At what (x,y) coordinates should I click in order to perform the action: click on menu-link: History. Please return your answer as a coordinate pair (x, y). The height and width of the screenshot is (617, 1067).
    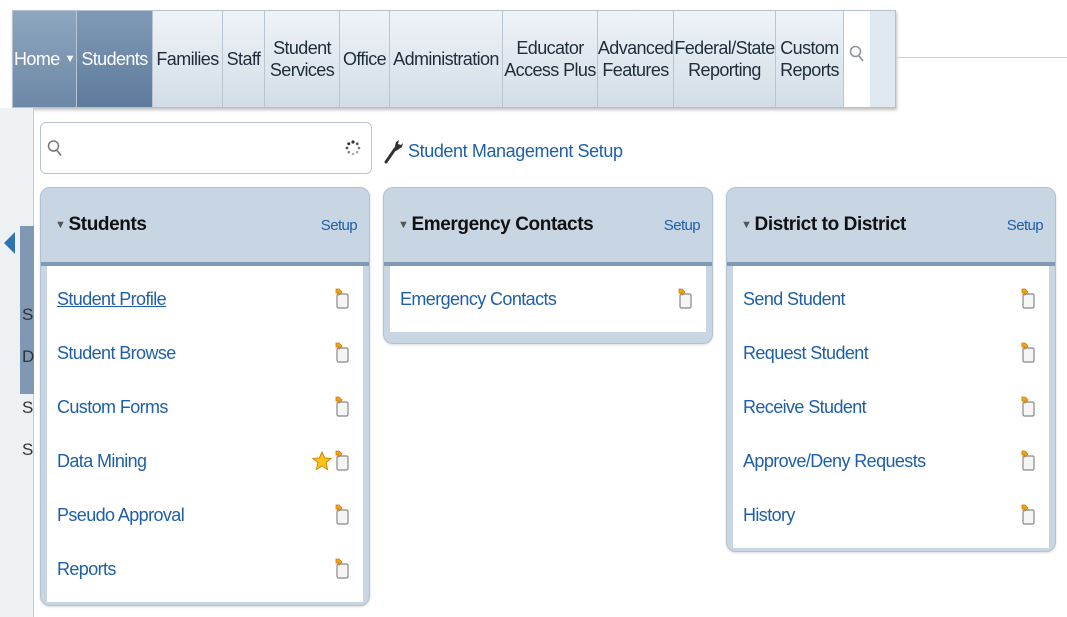
    Looking at the image, I should click on (769, 515).